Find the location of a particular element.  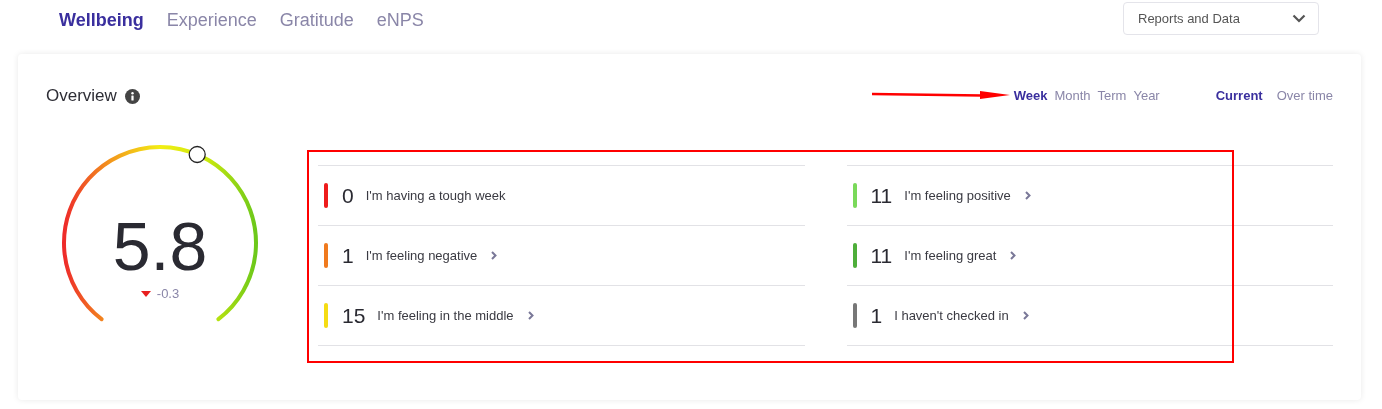

period-tab: Month is located at coordinates (1072, 96).